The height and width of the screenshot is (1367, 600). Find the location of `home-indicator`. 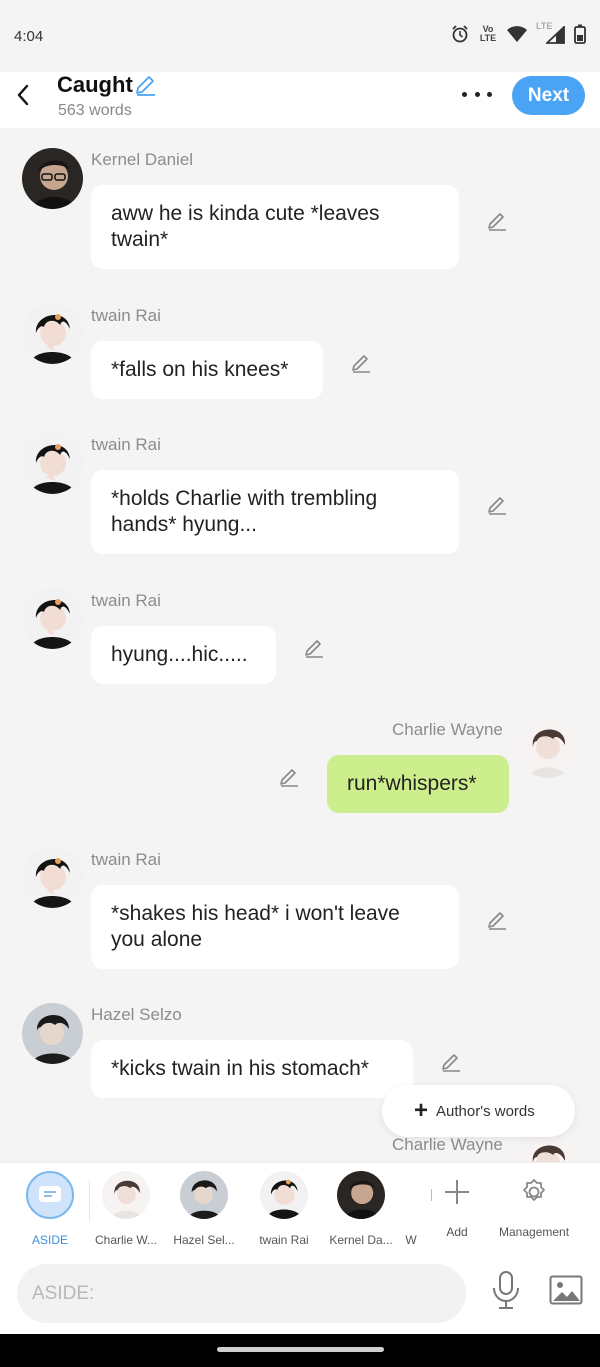

home-indicator is located at coordinates (300, 1349).